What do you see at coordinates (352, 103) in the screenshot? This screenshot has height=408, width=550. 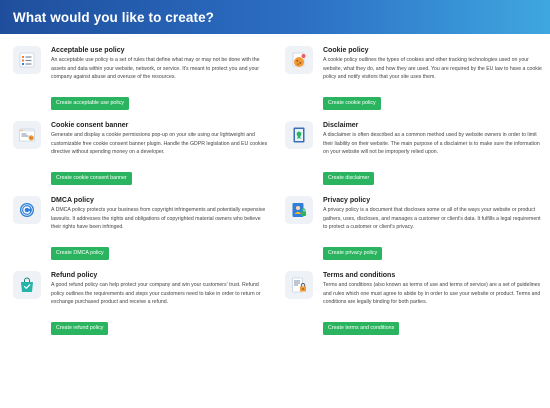 I see `create-cookie-policy-button: Create cookie policy` at bounding box center [352, 103].